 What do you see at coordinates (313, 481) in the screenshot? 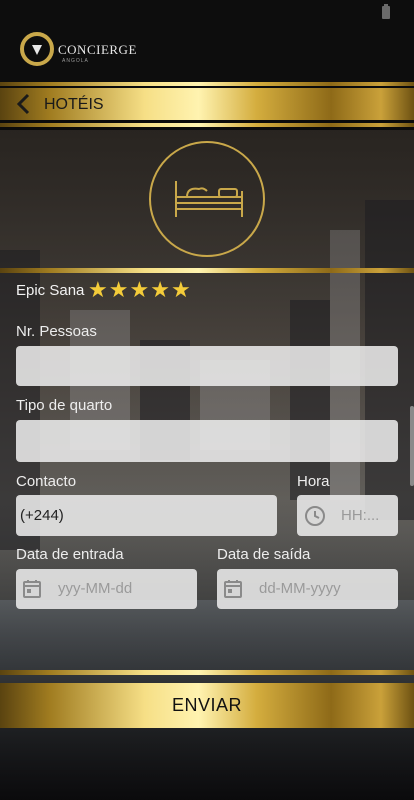
I see `time-label: Hora` at bounding box center [313, 481].